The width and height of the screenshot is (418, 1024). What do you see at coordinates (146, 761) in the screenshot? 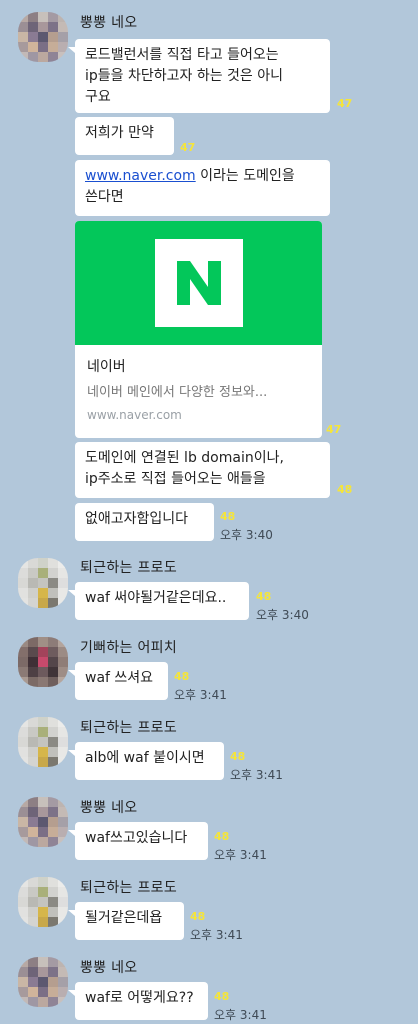
I see `message-bubble: alb에 waf 붙이시면` at bounding box center [146, 761].